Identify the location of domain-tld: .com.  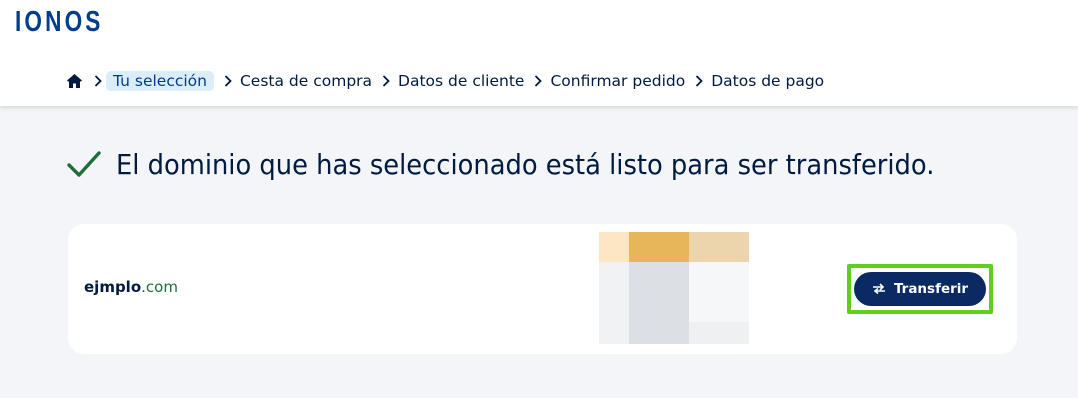
(159, 287).